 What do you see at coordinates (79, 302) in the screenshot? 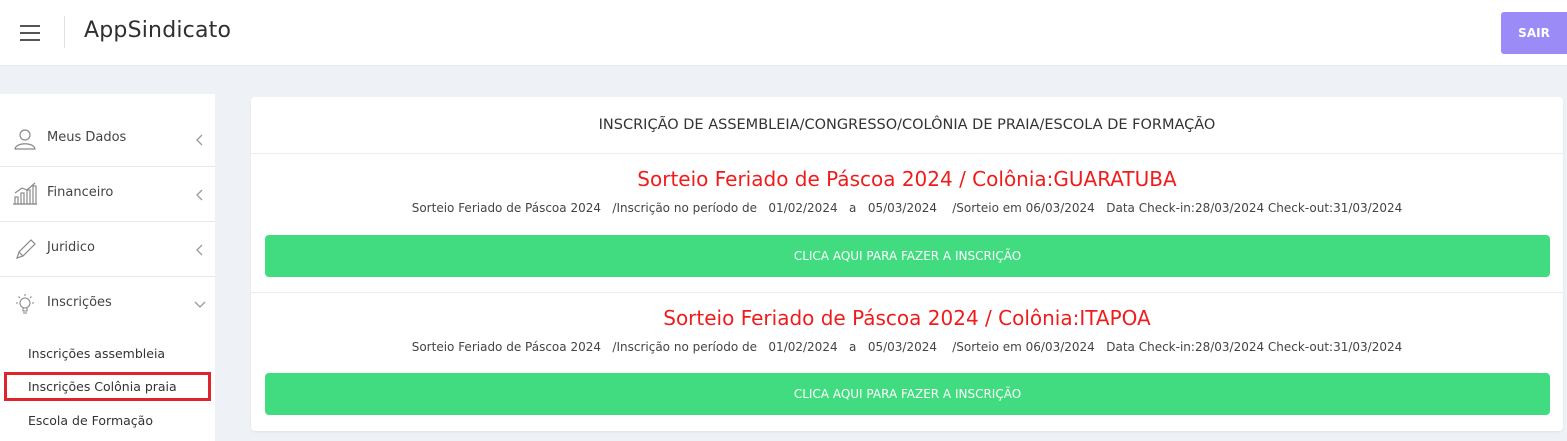
I see `sidebar-item-label: Inscrições` at bounding box center [79, 302].